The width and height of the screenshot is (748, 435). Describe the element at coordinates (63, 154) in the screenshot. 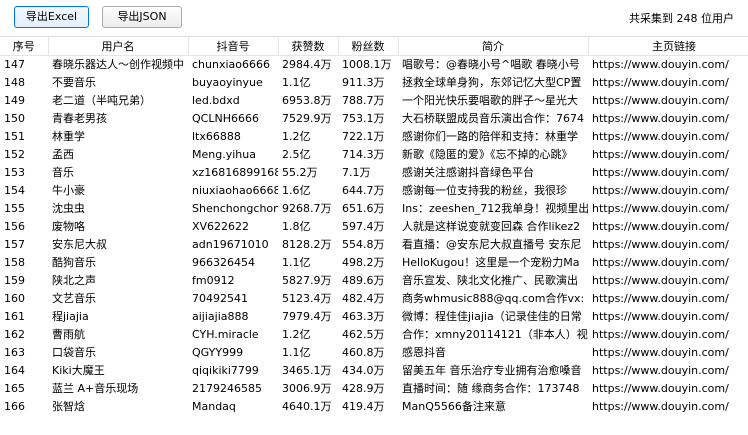

I see `cell-username: 孟西` at that location.